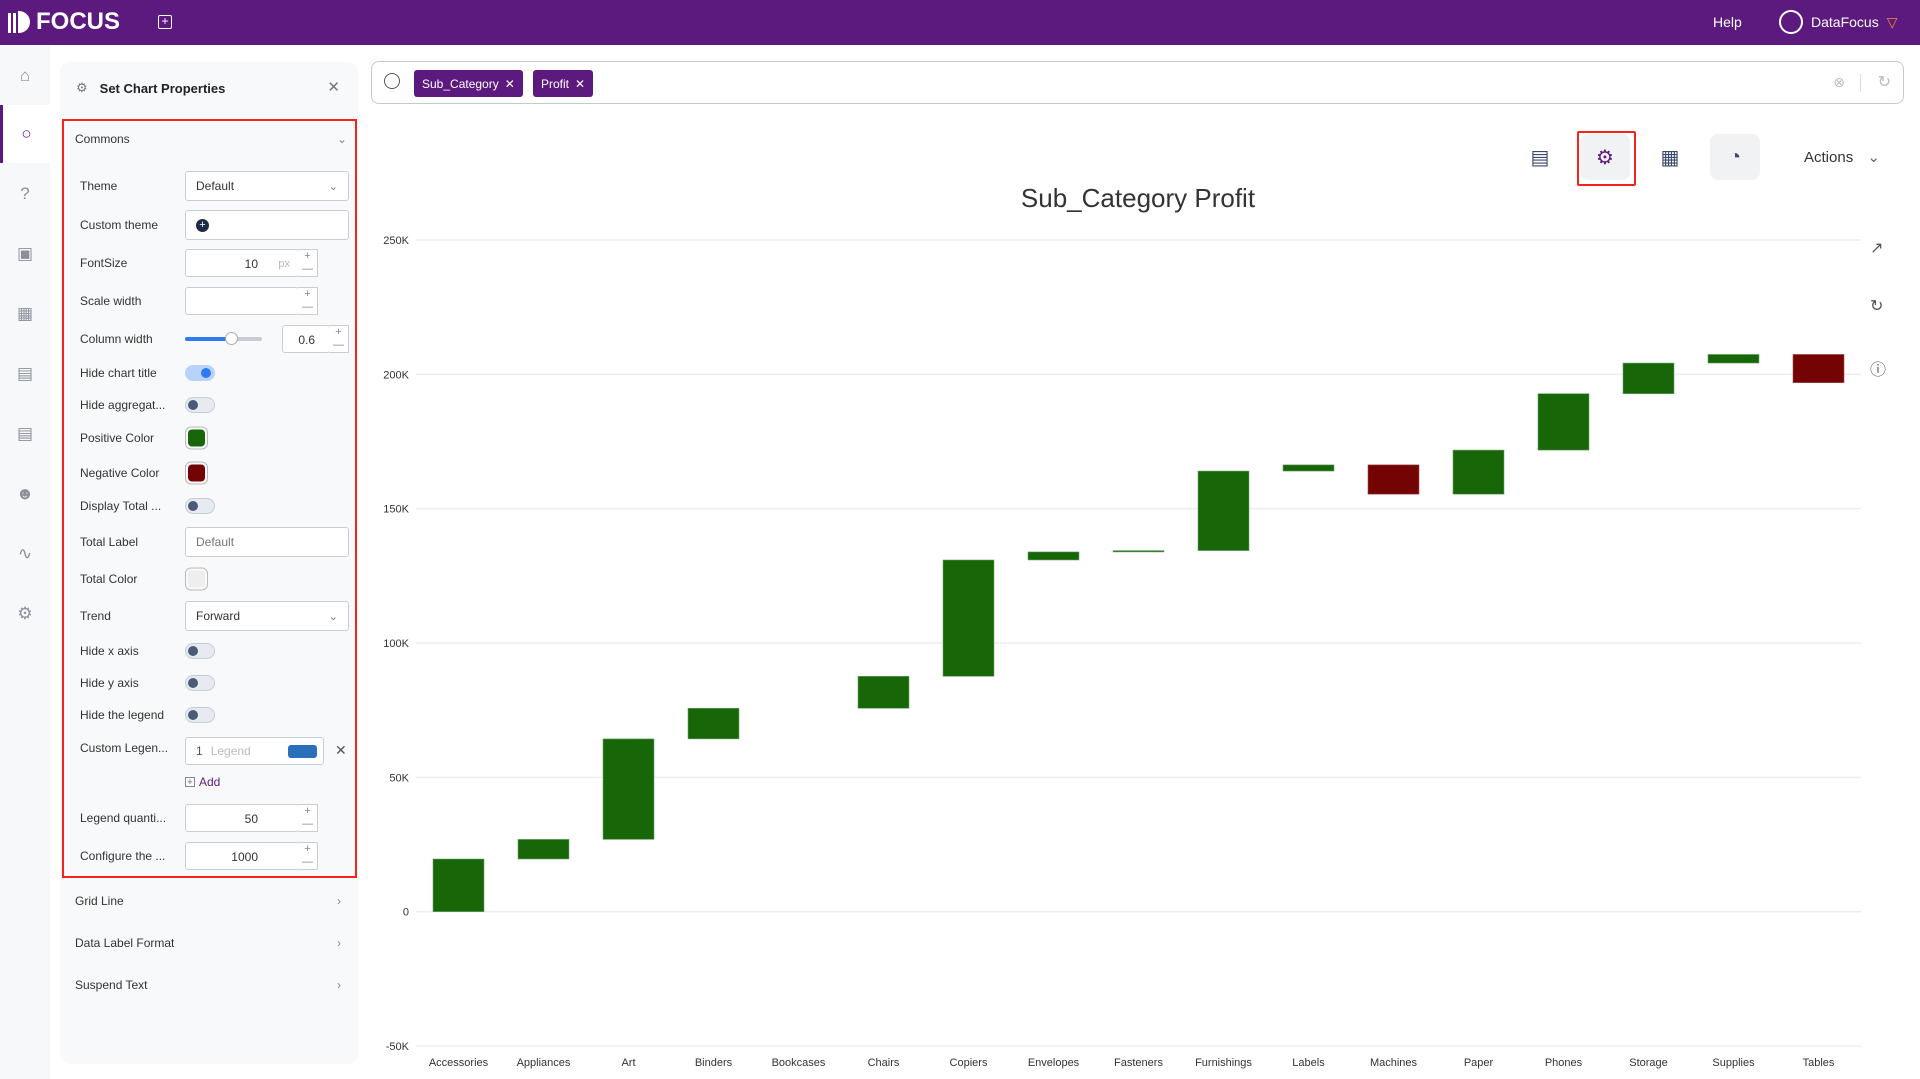 Image resolution: width=1920 pixels, height=1079 pixels. What do you see at coordinates (254, 751) in the screenshot?
I see `custom-legend-field: 1 Legend` at bounding box center [254, 751].